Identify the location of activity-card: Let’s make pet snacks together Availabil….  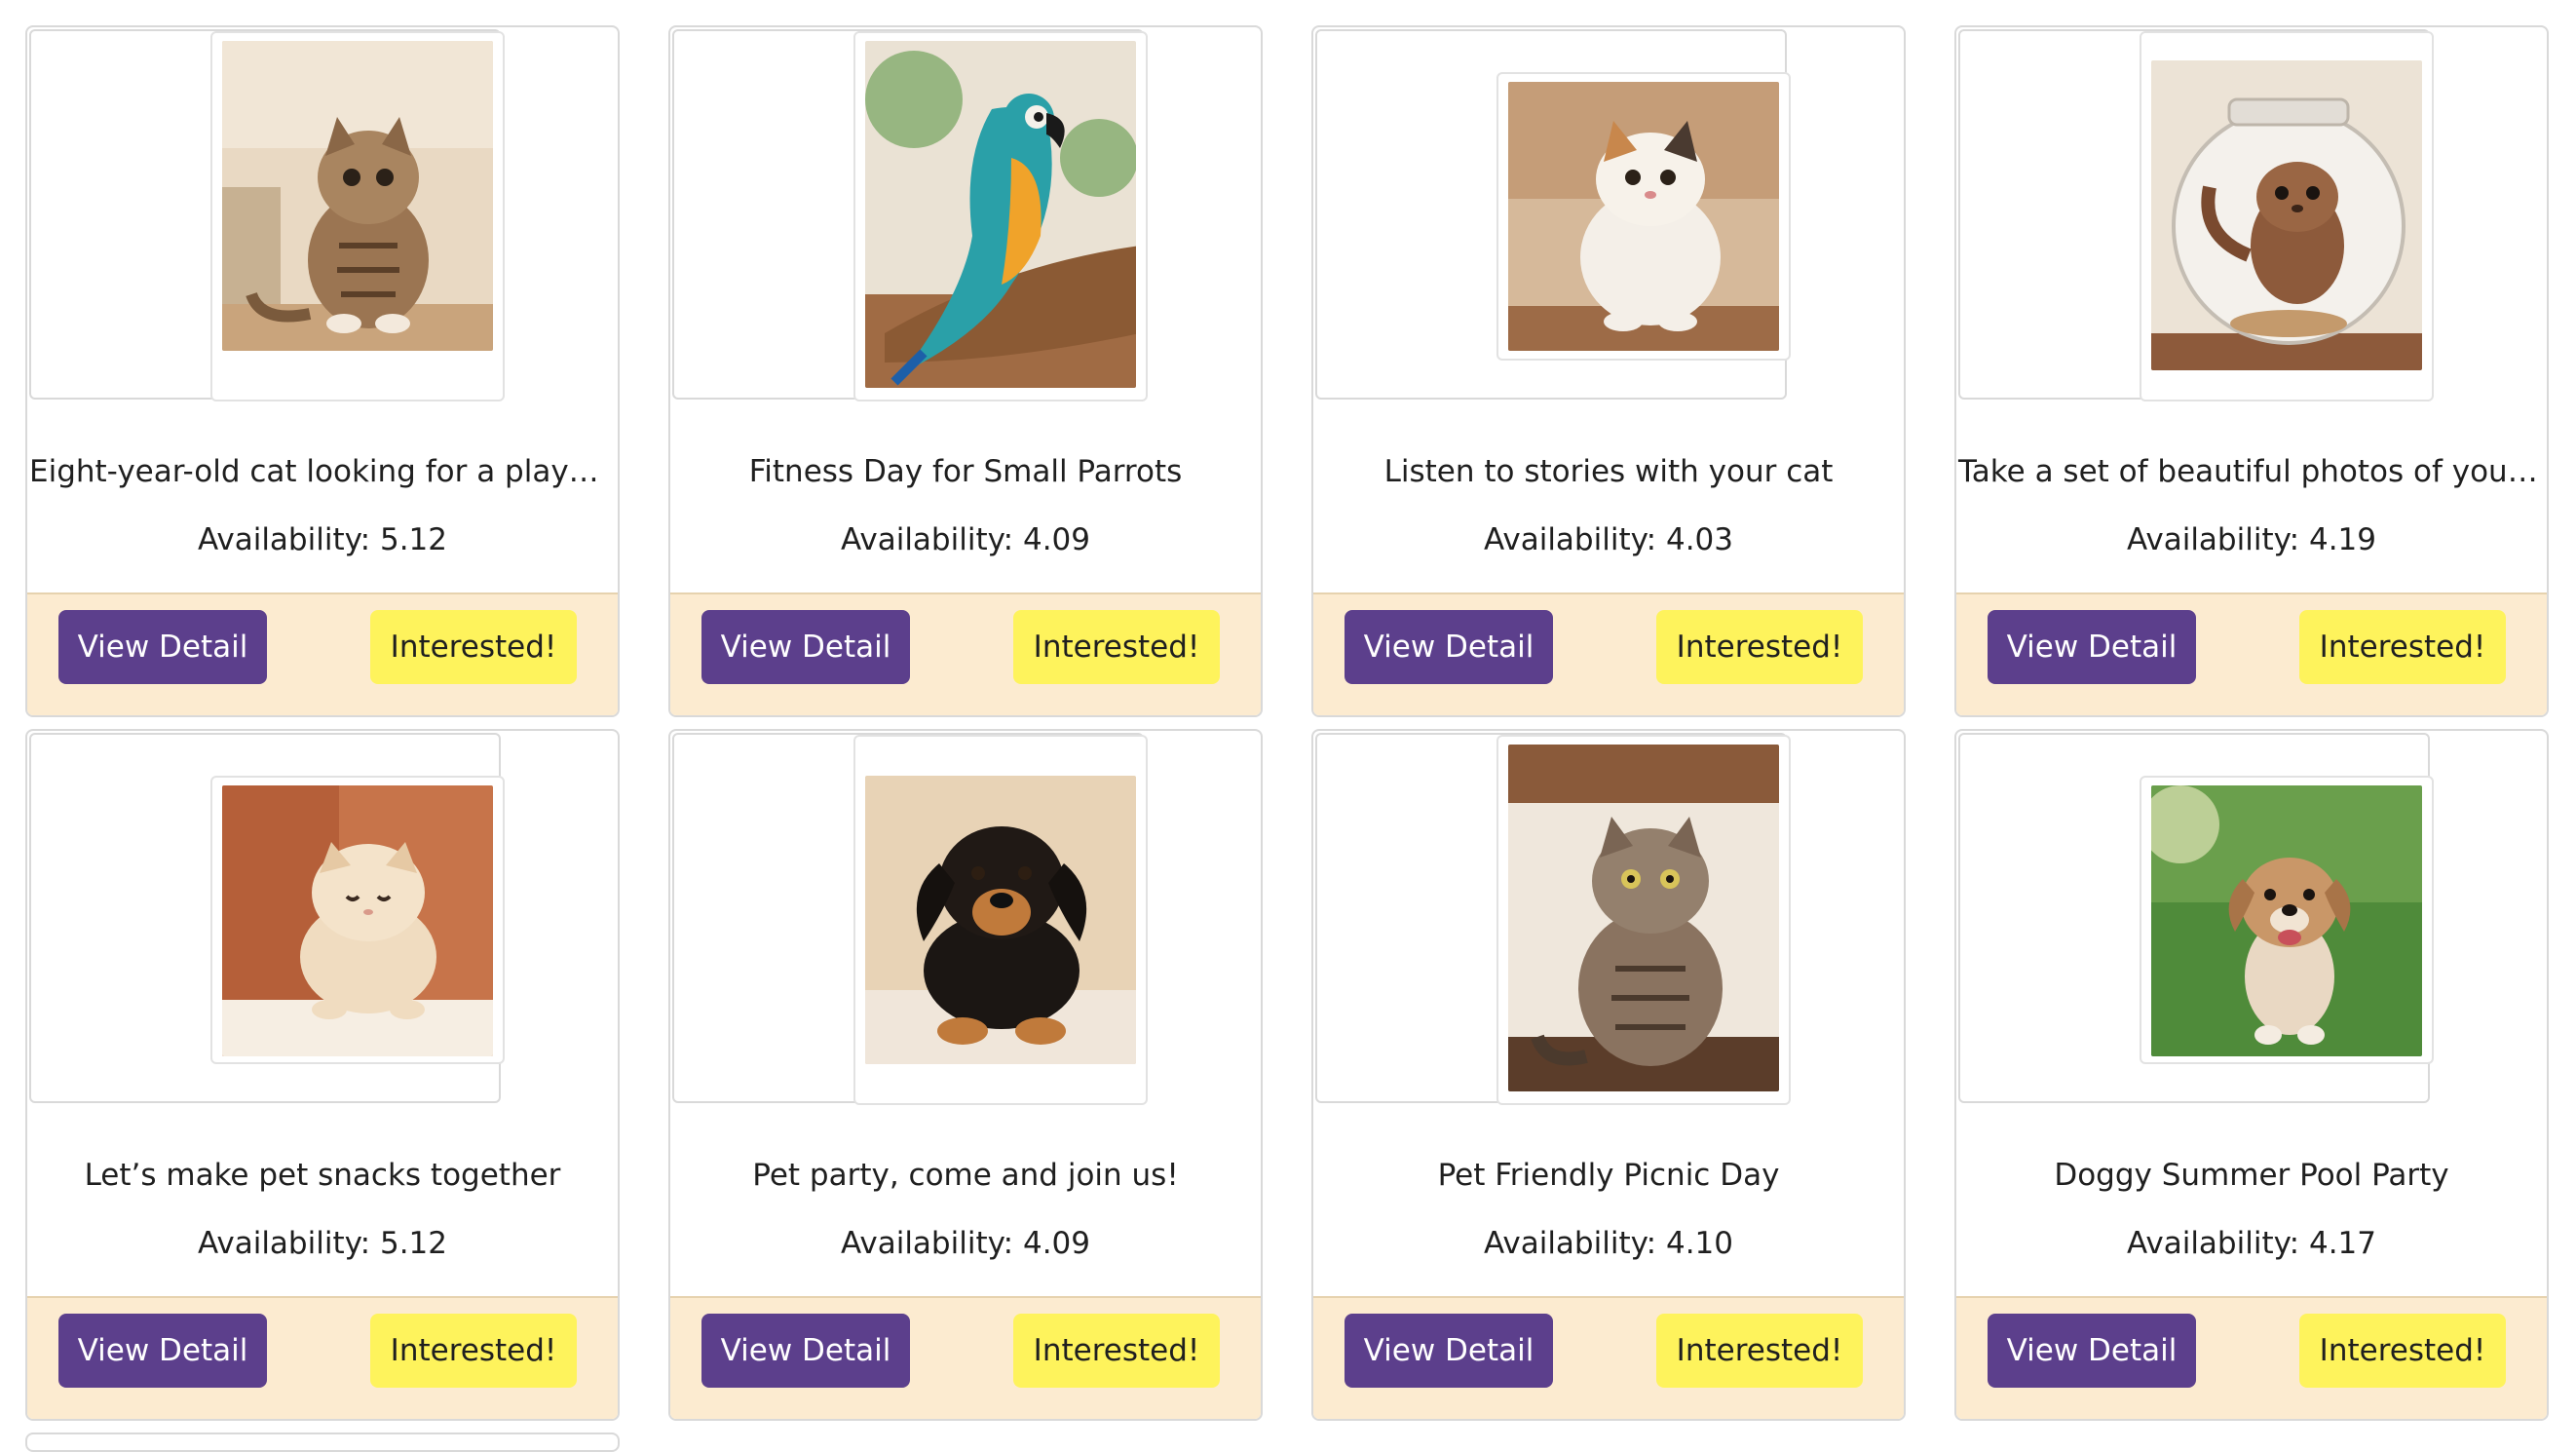
(322, 1075).